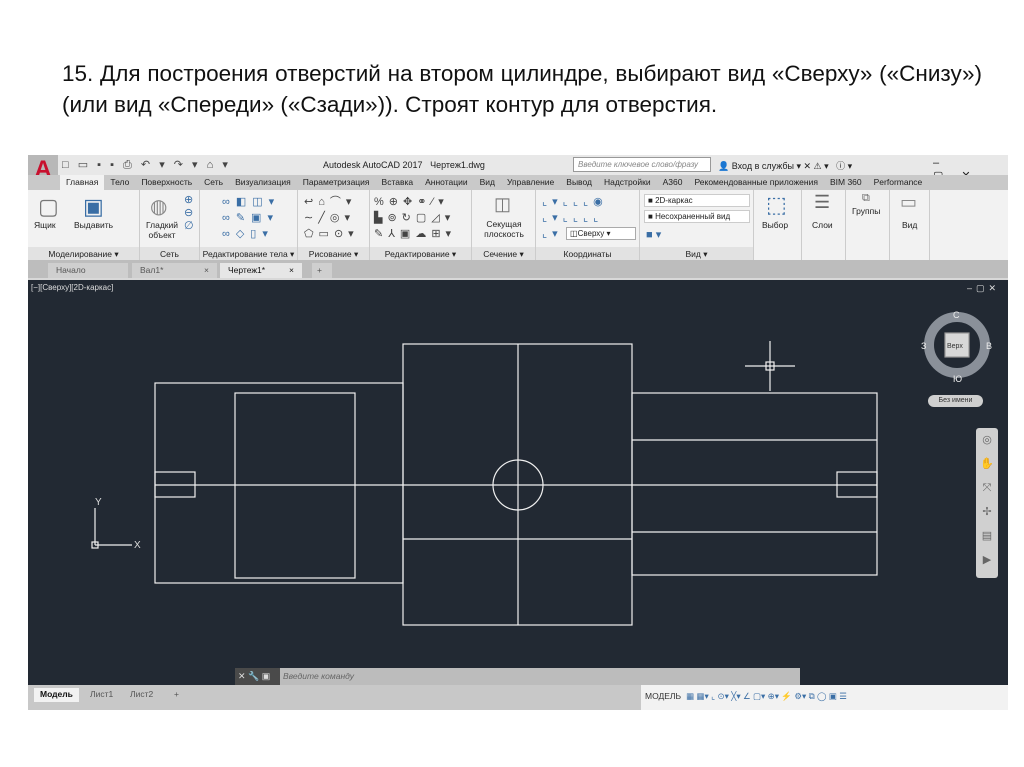  What do you see at coordinates (755, 182) in the screenshot?
I see `tab-apps: Рекомендованные приложения` at bounding box center [755, 182].